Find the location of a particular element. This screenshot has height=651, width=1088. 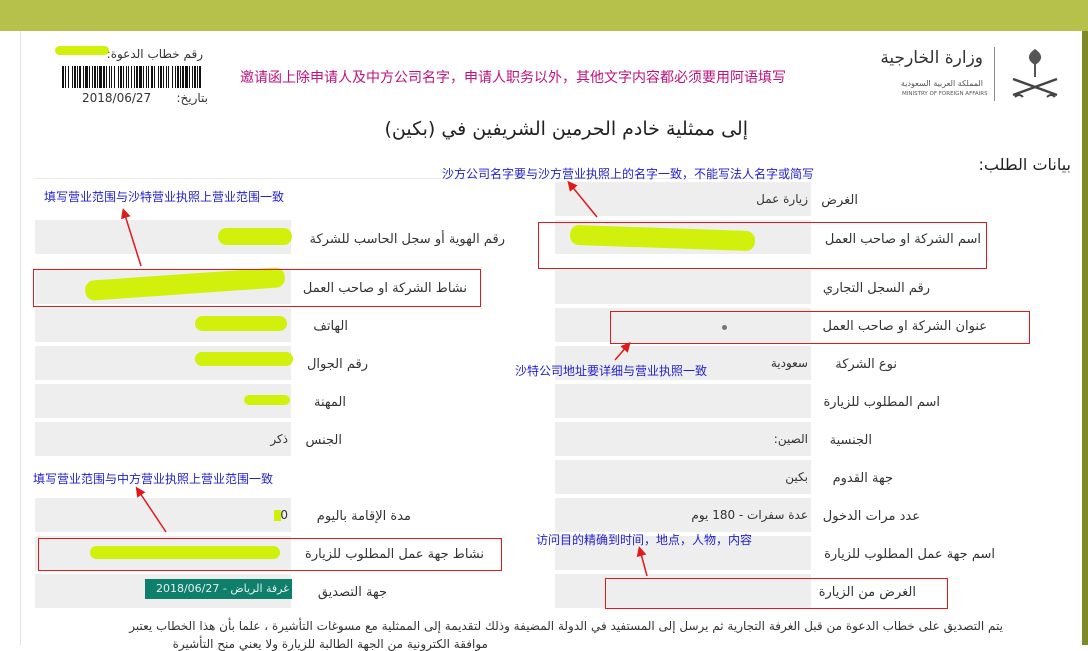

logo-divider is located at coordinates (994, 74).